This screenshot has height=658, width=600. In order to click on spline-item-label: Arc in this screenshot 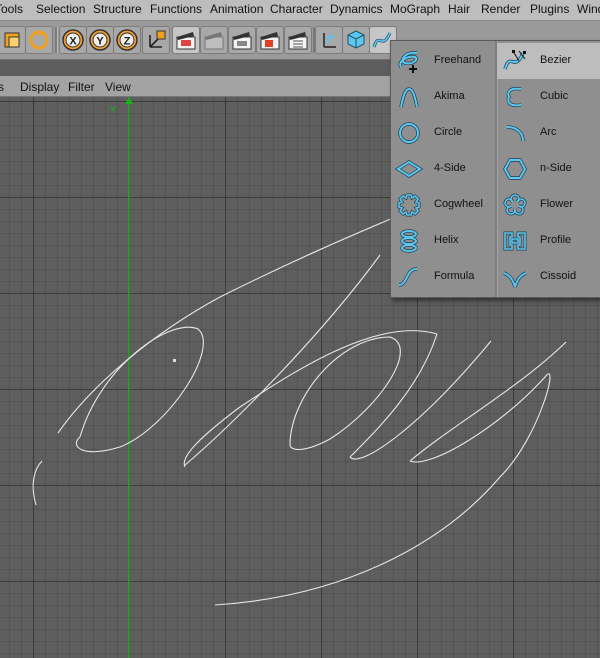, I will do `click(548, 132)`.